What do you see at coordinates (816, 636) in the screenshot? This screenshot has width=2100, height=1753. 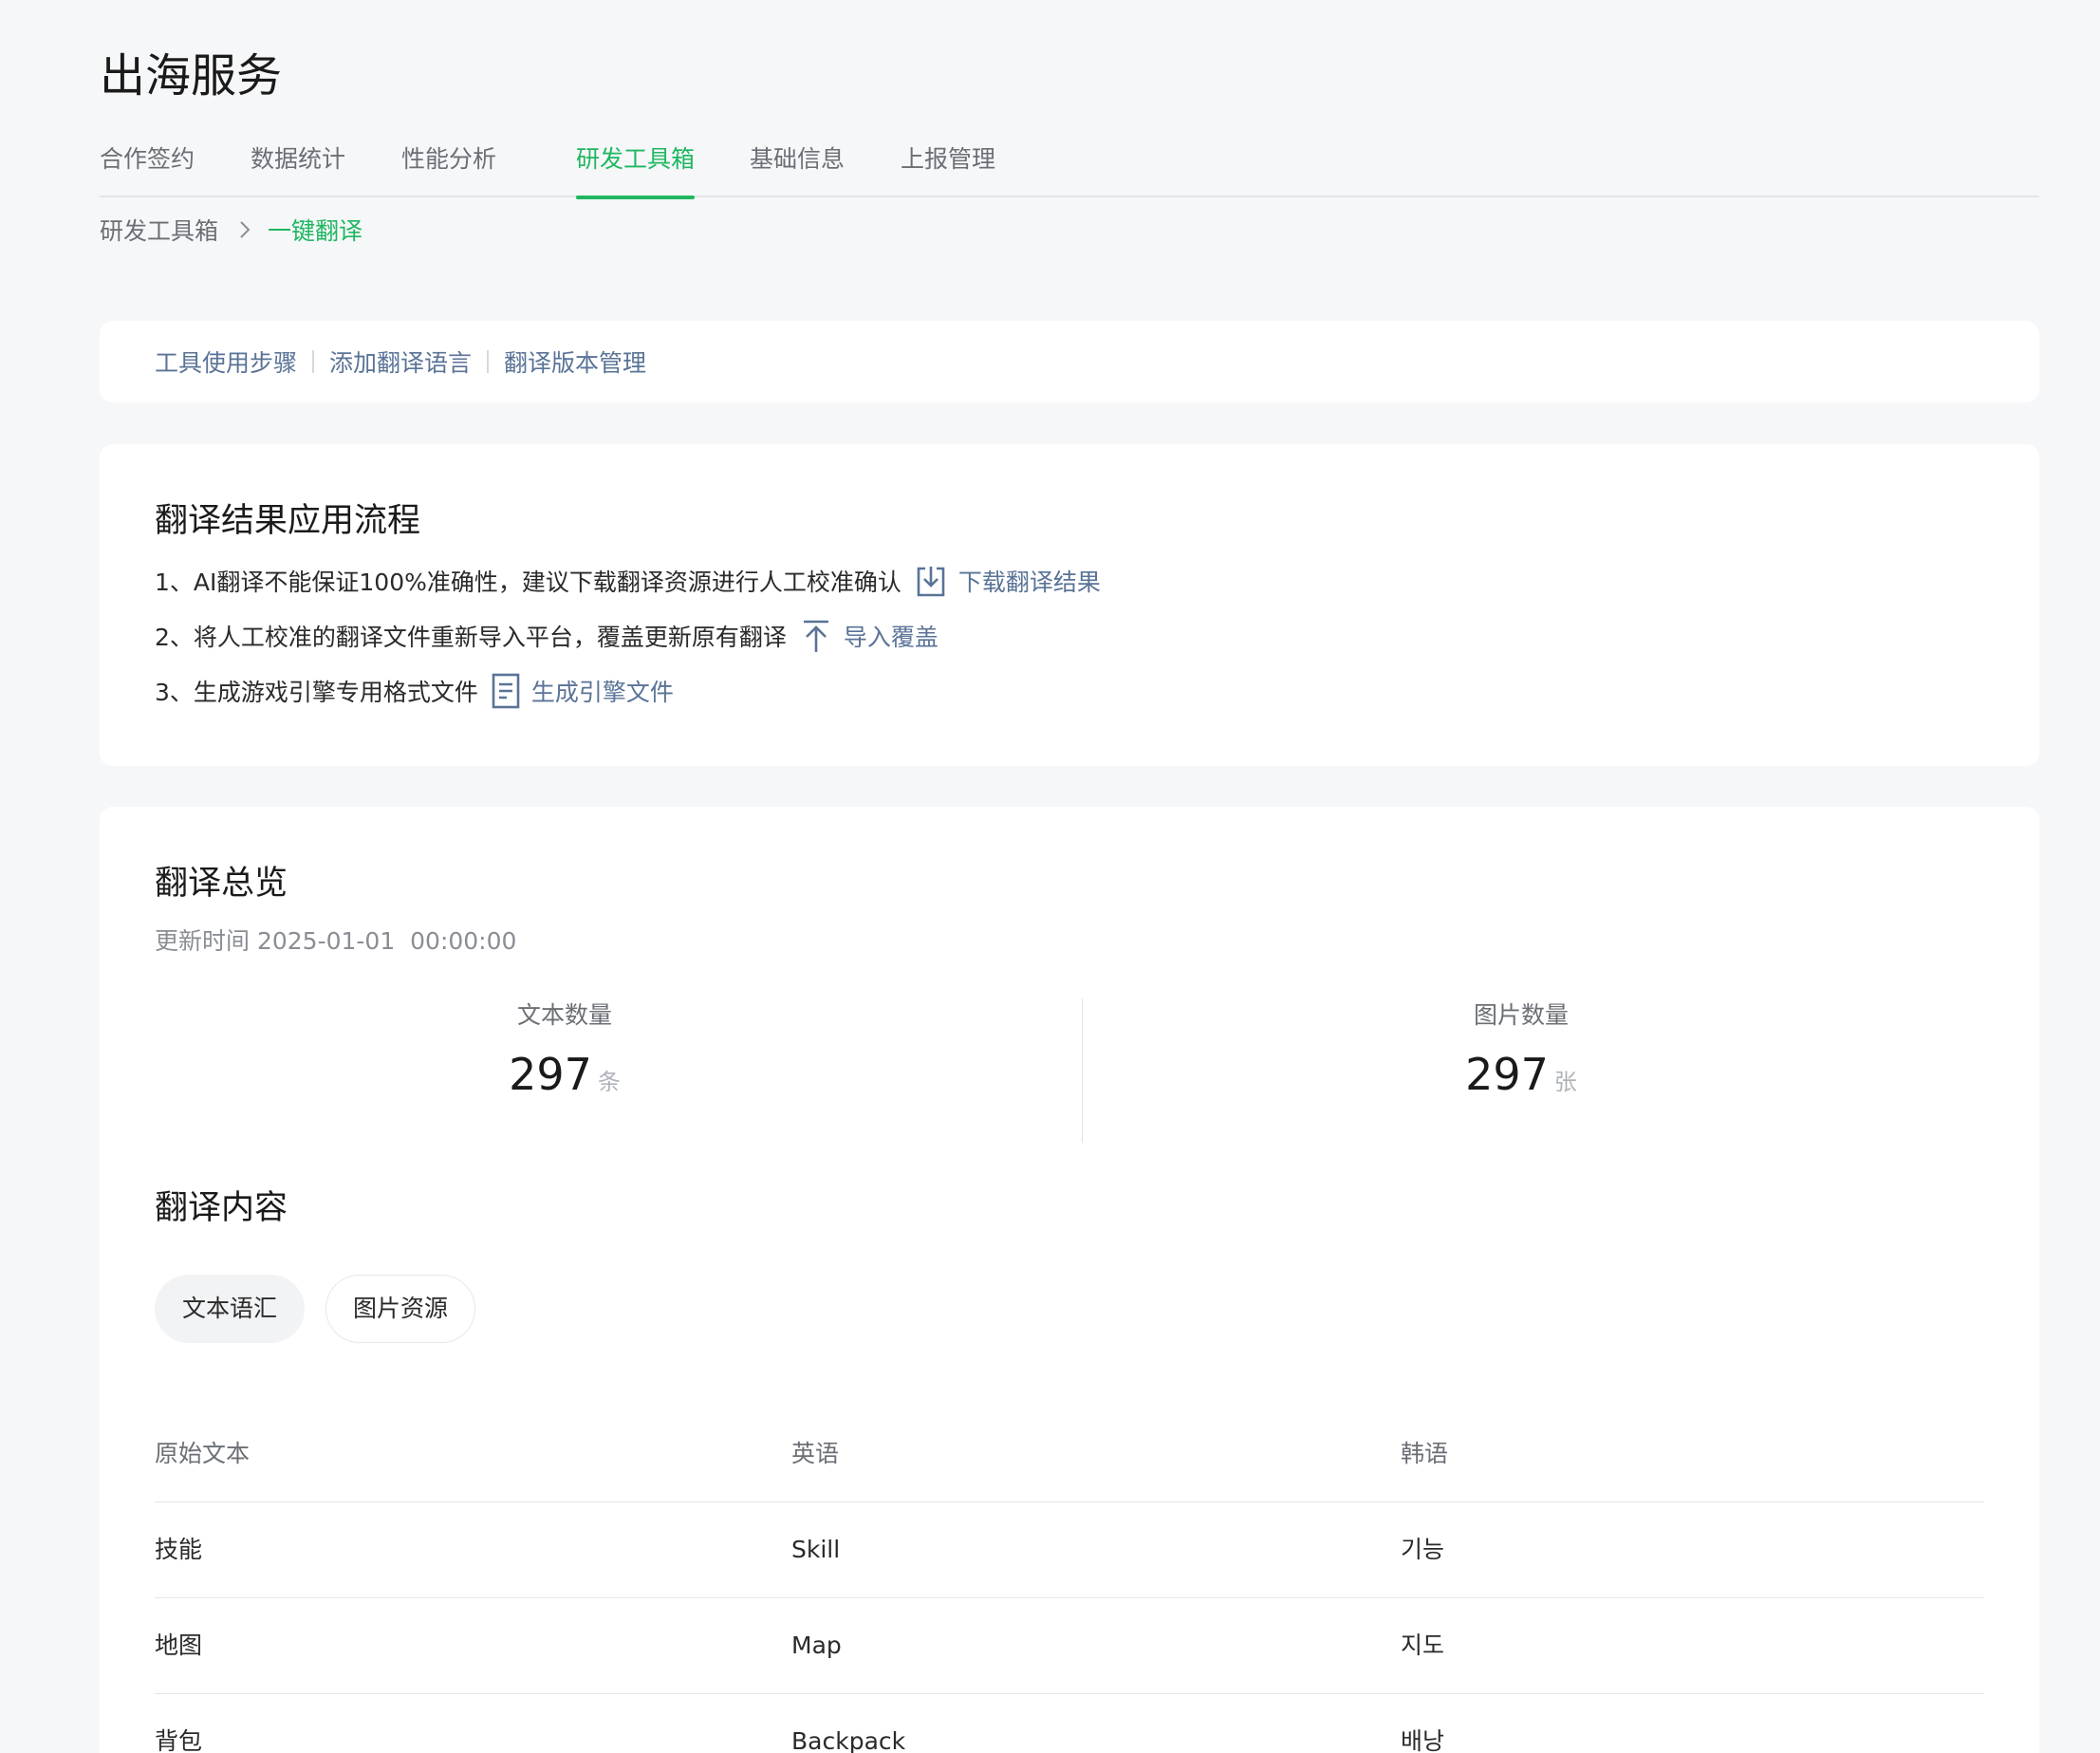 I see `upload-icon` at bounding box center [816, 636].